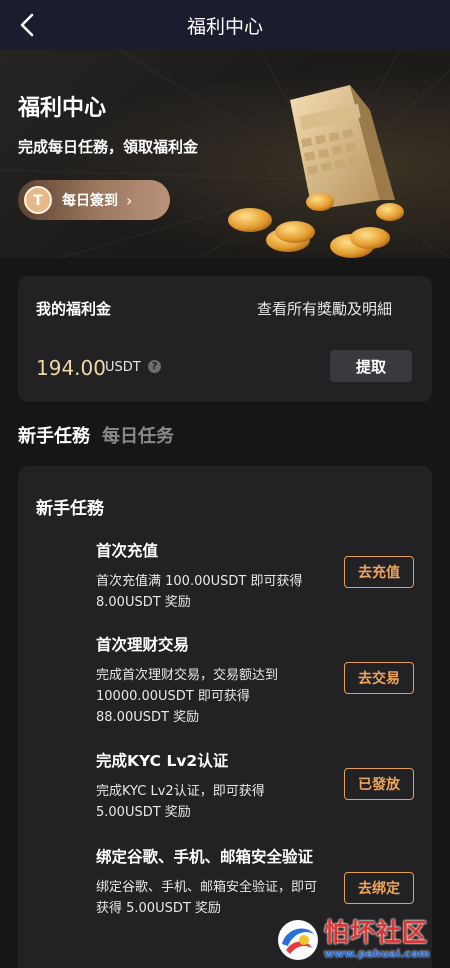 The image size is (450, 968). Describe the element at coordinates (180, 802) in the screenshot. I see `task-description: 完成KYC Lv2认证，即可获得 5.00USDT 奖励` at that location.